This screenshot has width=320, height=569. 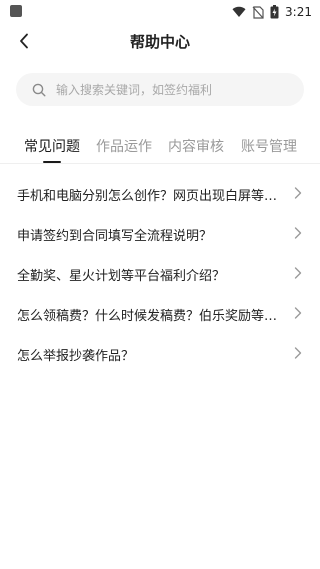 I want to click on search-input: 输入搜索关键词，如签约福利, so click(x=160, y=89).